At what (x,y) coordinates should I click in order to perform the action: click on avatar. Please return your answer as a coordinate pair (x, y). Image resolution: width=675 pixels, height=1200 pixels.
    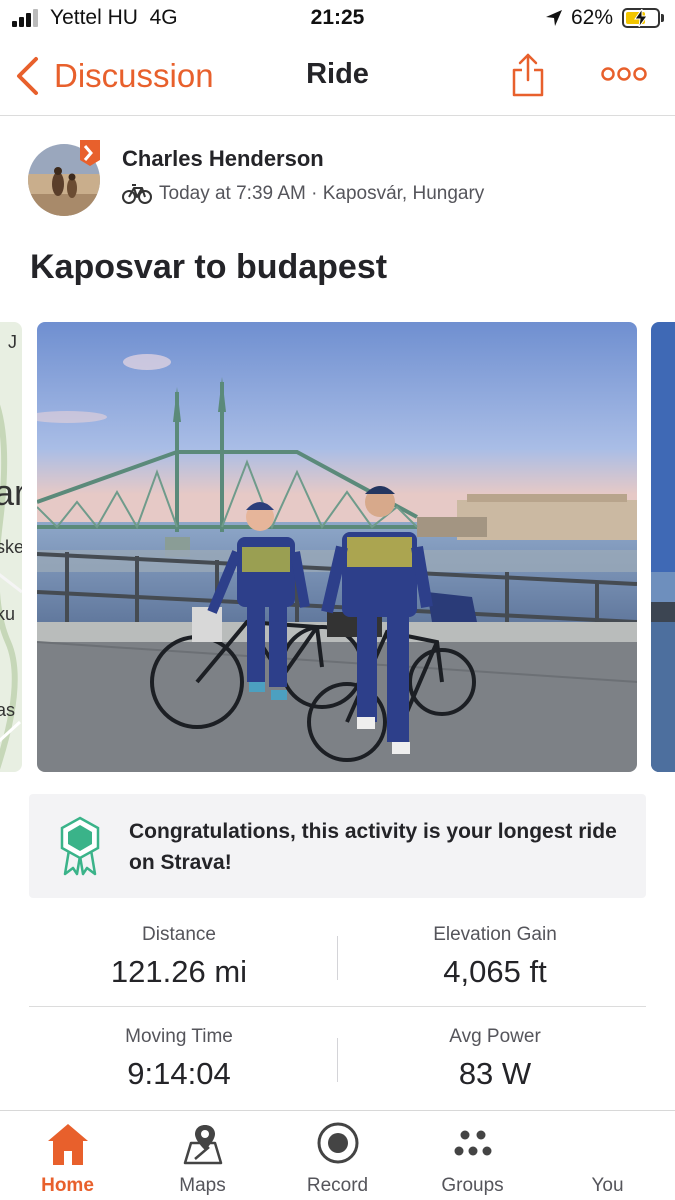
    Looking at the image, I should click on (609, 1142).